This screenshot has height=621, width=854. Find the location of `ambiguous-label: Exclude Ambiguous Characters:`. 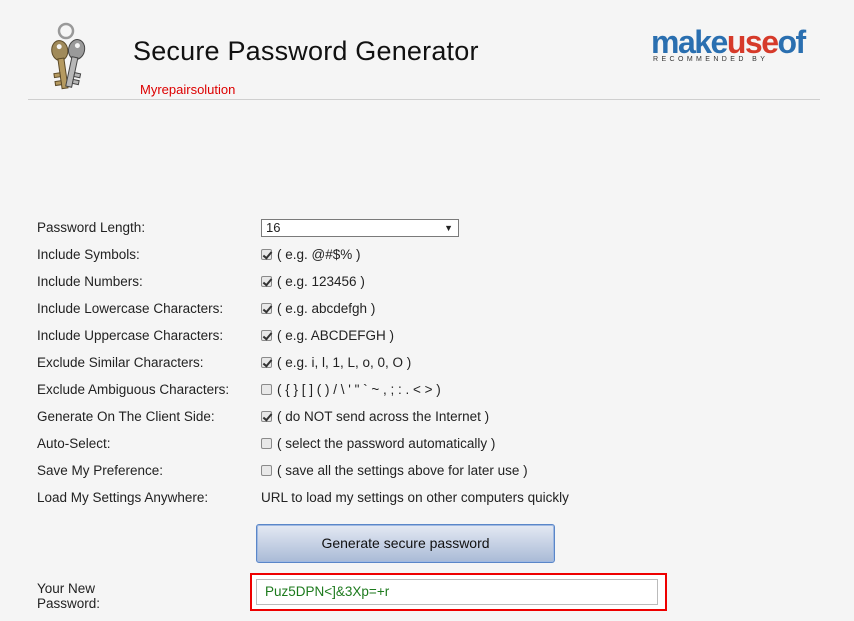

ambiguous-label: Exclude Ambiguous Characters: is located at coordinates (133, 389).